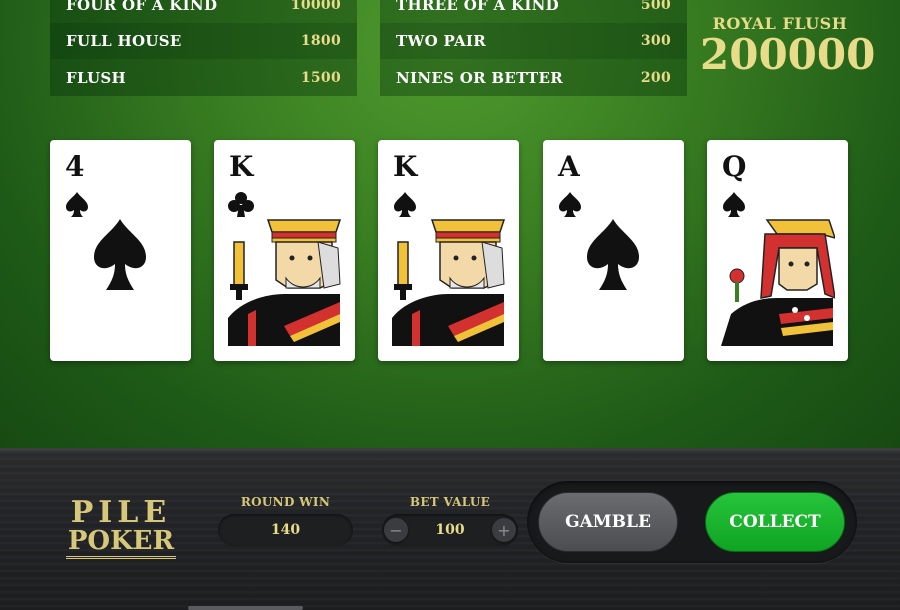 The width and height of the screenshot is (900, 610). Describe the element at coordinates (203, 78) in the screenshot. I see `paytable-row: FLUSH 1500` at that location.